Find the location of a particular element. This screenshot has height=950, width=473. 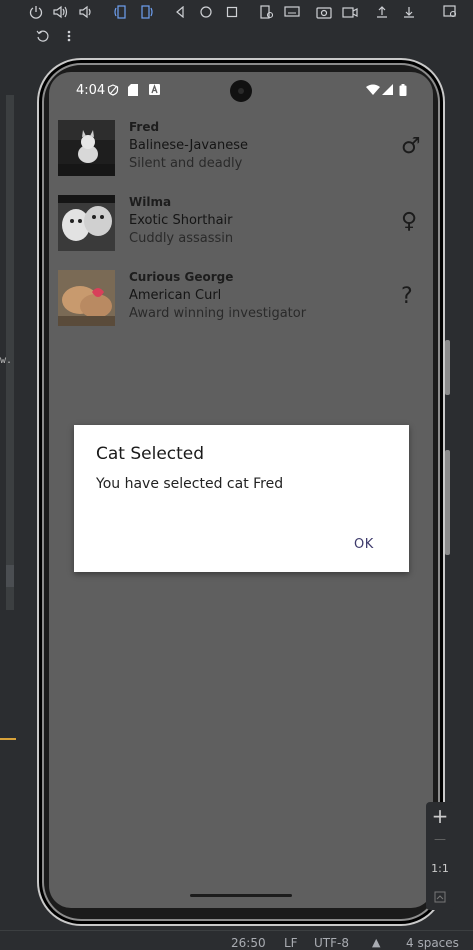

cell-signal-icon is located at coordinates (387, 89).